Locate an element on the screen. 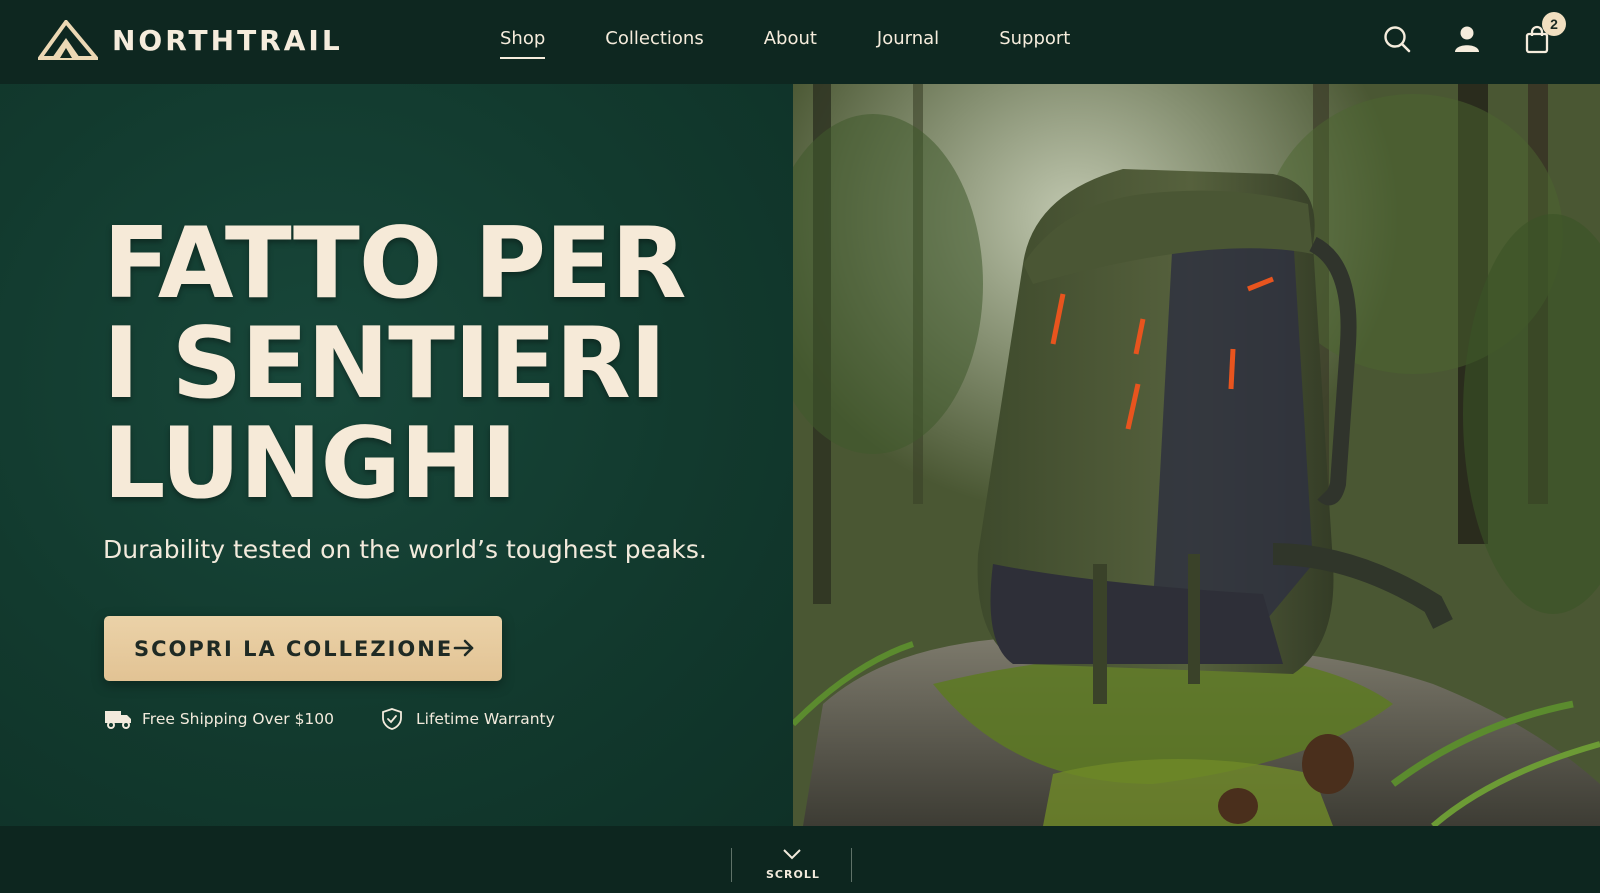 This screenshot has width=1600, height=893. hero-title: FATTO PER I SENTIERI LUNGHI is located at coordinates (423, 364).